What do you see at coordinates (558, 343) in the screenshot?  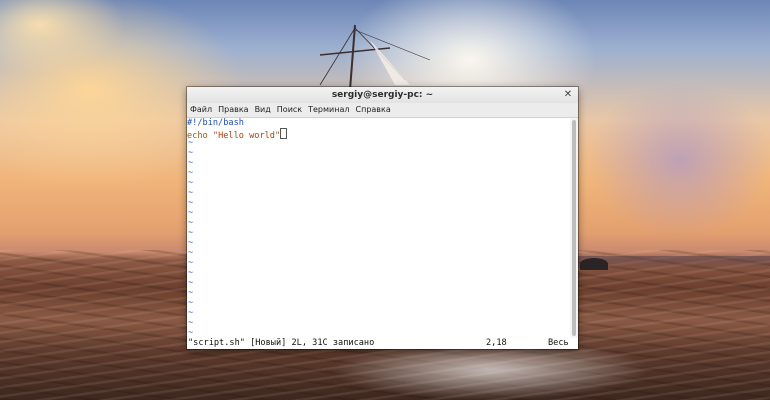 I see `scroll-indicator: Весь` at bounding box center [558, 343].